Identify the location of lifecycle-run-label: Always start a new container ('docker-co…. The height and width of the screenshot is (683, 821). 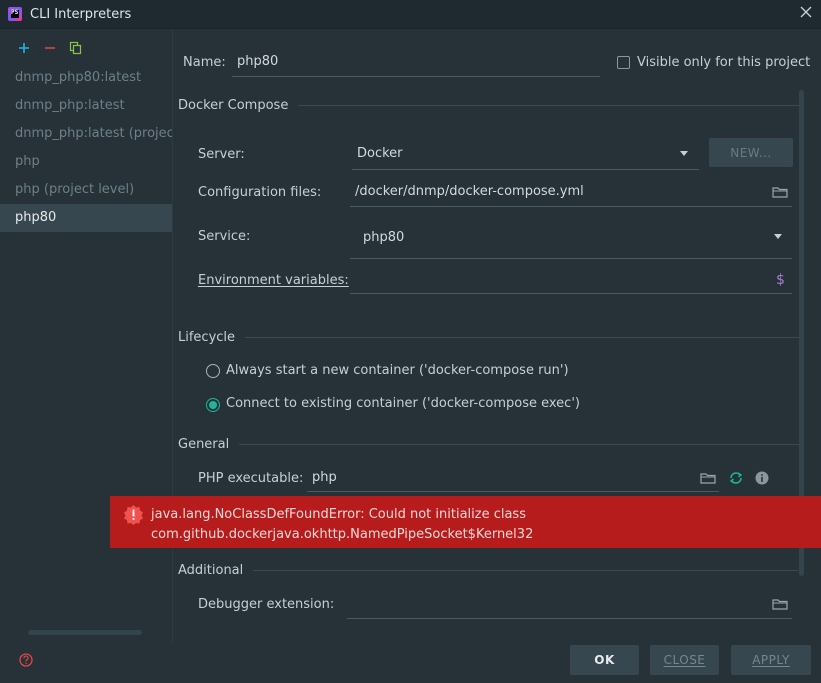
(397, 370).